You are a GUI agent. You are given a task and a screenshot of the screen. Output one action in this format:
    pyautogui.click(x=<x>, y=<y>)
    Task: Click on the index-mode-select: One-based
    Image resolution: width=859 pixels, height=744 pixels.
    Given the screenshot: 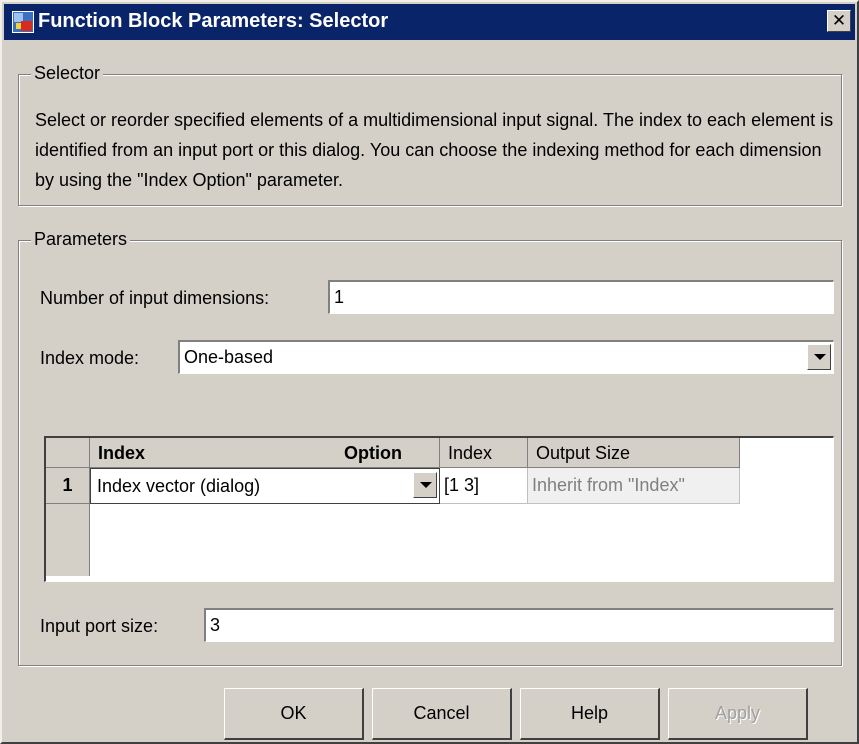 What is the action you would take?
    pyautogui.click(x=506, y=357)
    